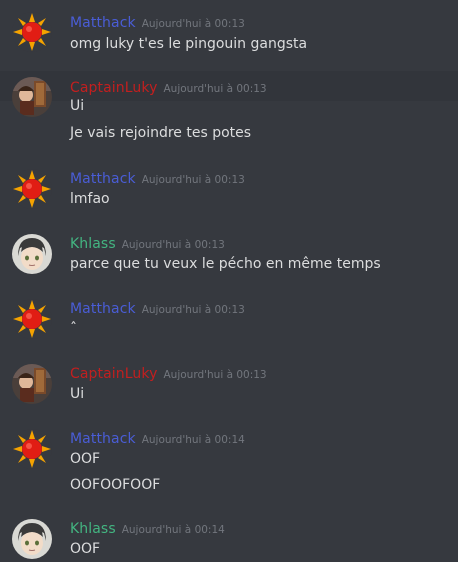  What do you see at coordinates (225, 264) in the screenshot?
I see `message-text: parce que tu veux le pécho en même temps` at bounding box center [225, 264].